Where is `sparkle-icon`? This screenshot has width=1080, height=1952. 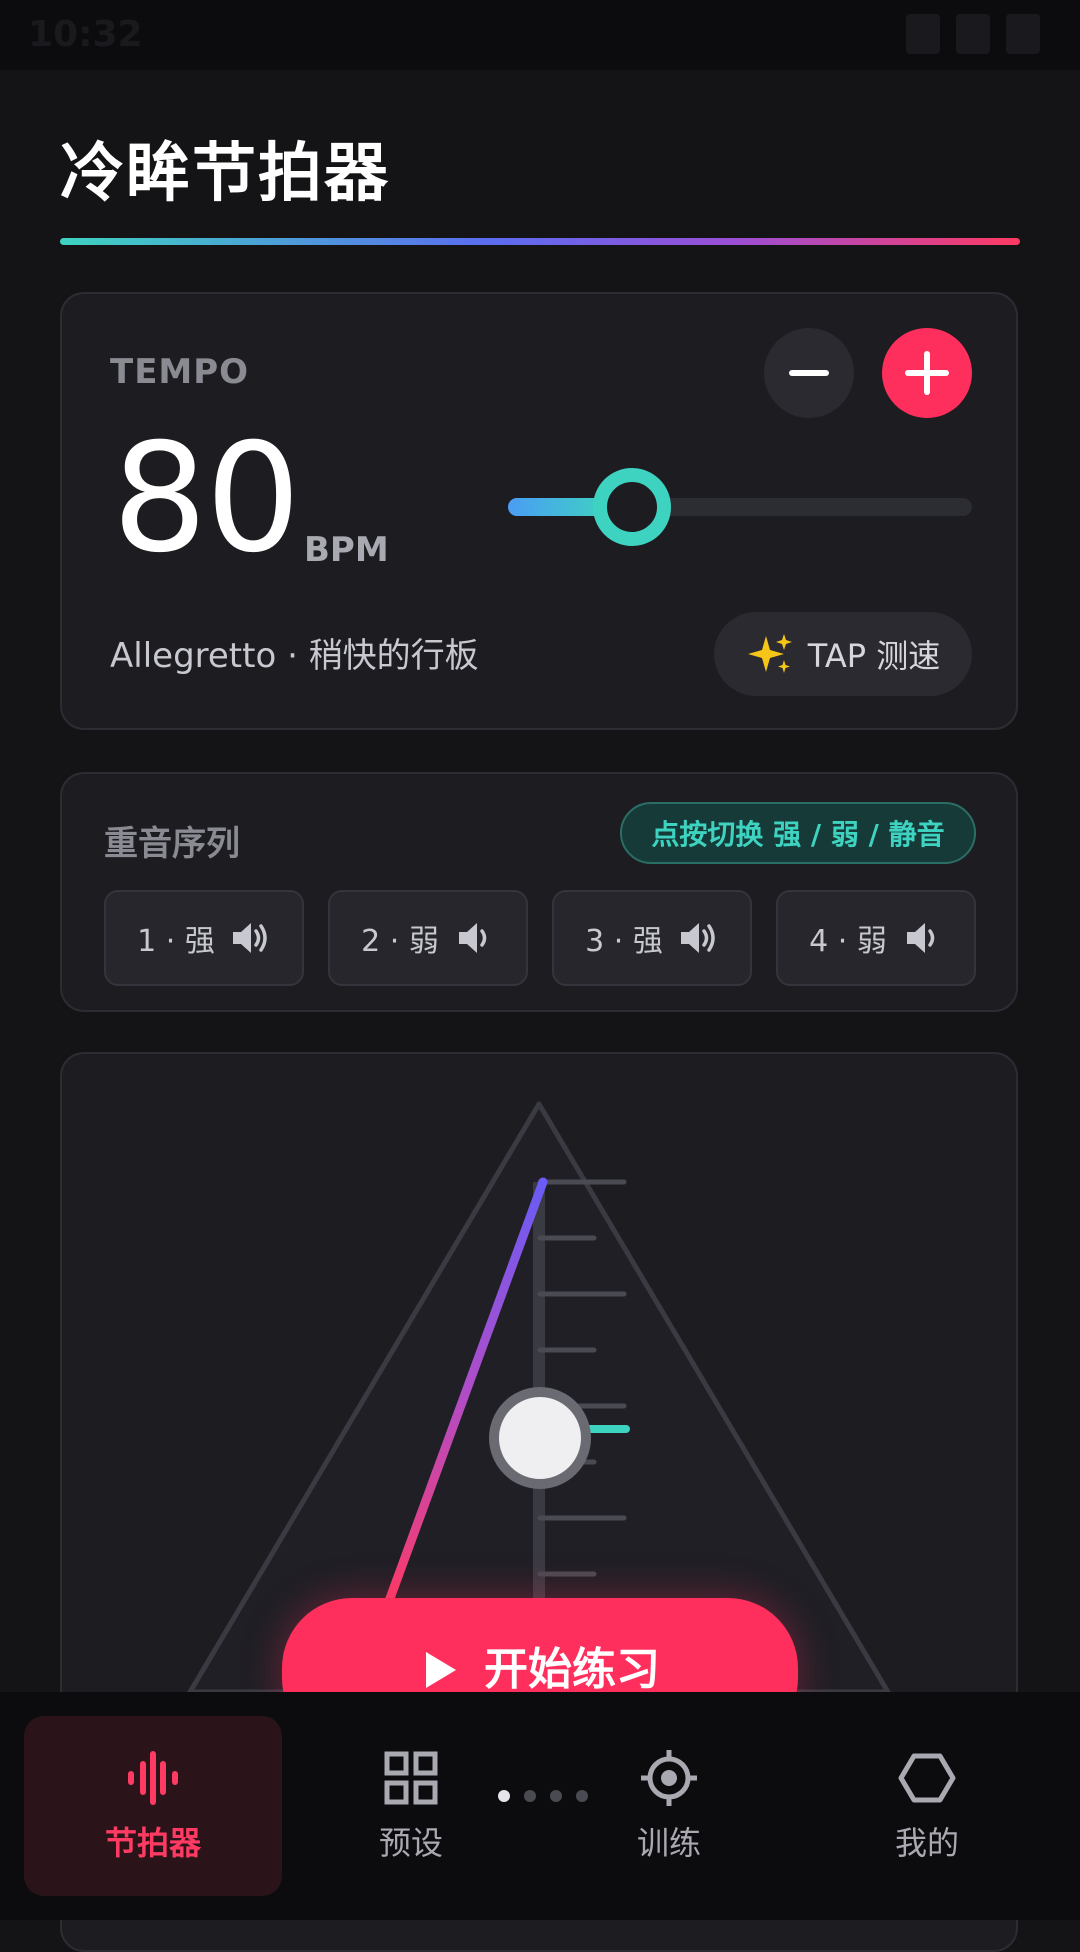
sparkle-icon is located at coordinates (769, 653).